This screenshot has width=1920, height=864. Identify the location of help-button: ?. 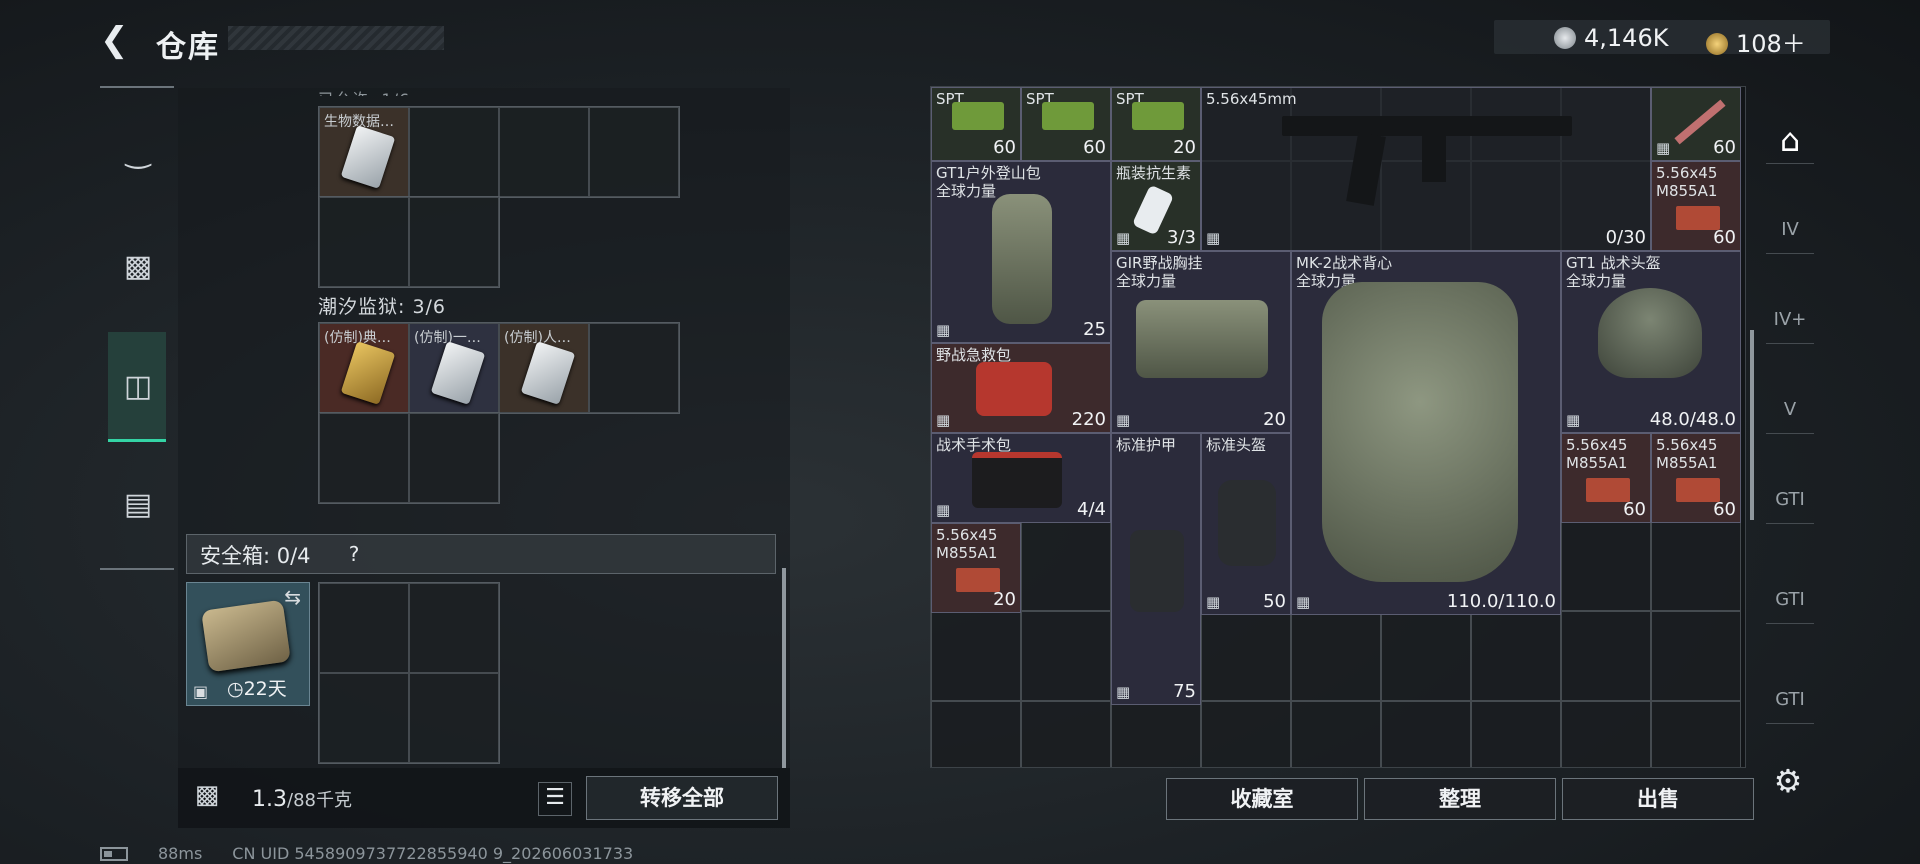
(354, 554).